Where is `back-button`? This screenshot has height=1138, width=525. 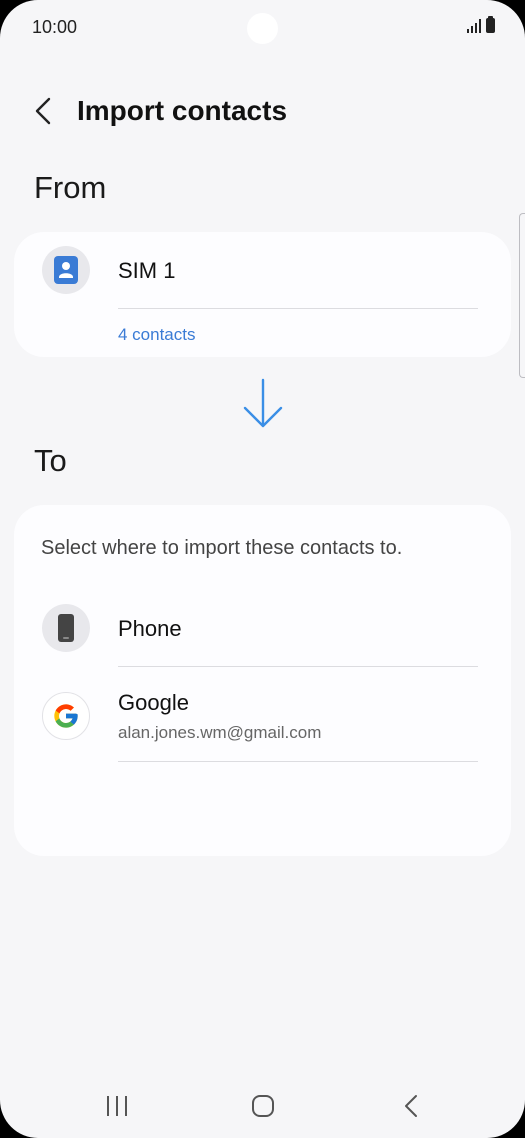
back-button is located at coordinates (43, 111).